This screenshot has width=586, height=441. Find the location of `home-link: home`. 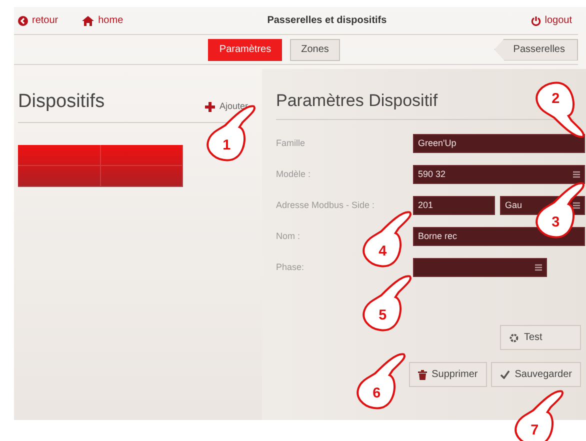

home-link: home is located at coordinates (103, 20).